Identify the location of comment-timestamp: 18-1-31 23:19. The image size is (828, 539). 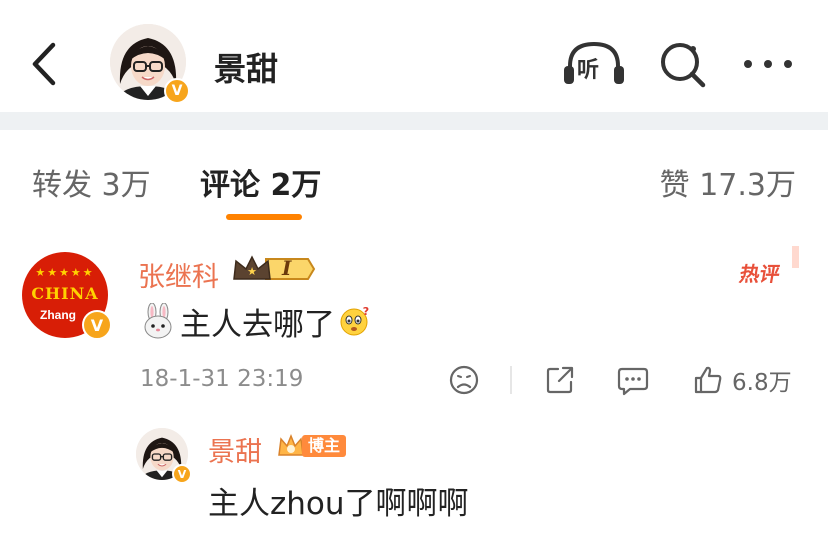
(222, 379).